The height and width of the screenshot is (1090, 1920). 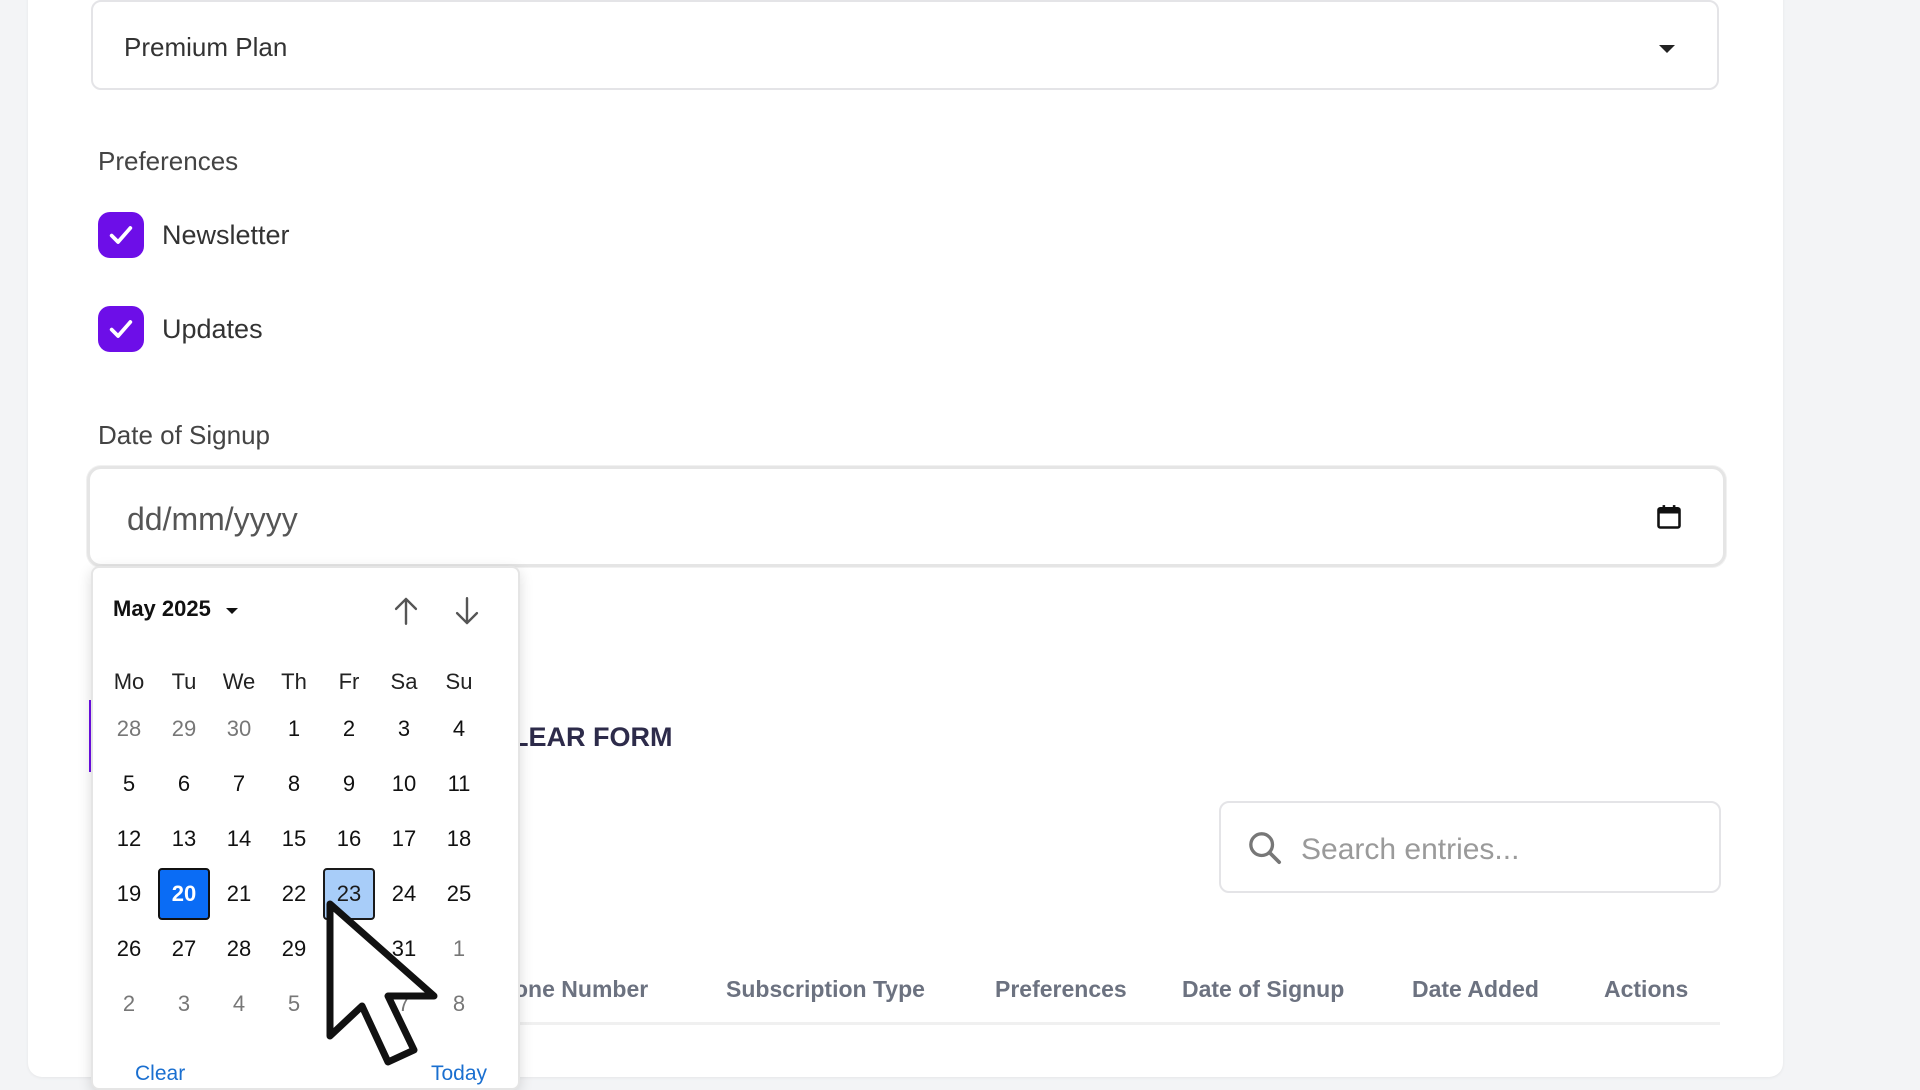 I want to click on date-placeholder: dd/mm/yyyy, so click(x=212, y=519).